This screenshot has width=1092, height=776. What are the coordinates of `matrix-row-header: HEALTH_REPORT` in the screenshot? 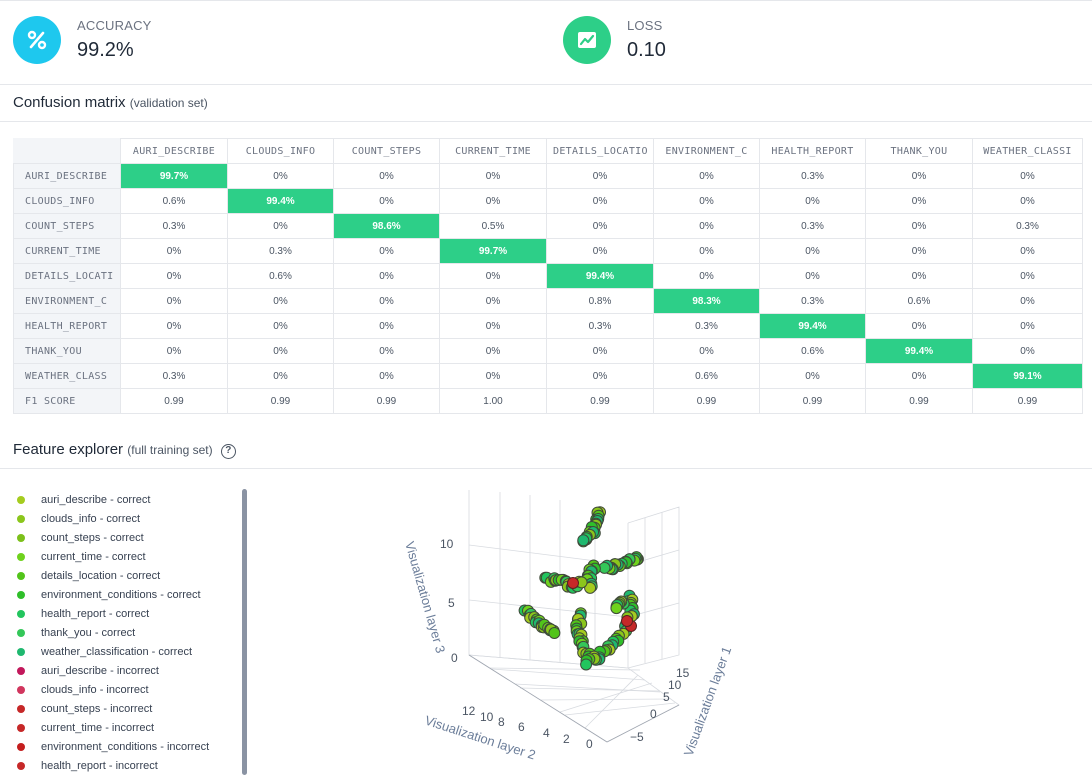 It's located at (67, 326).